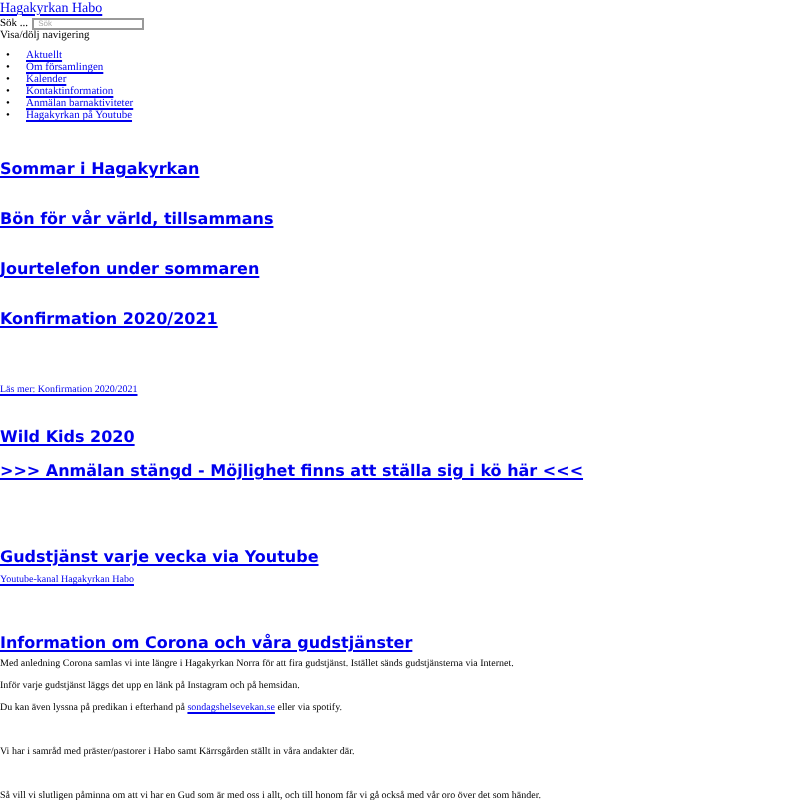  Describe the element at coordinates (100, 169) in the screenshot. I see `post-title-link: Sommar i Hagakyrkan` at that location.